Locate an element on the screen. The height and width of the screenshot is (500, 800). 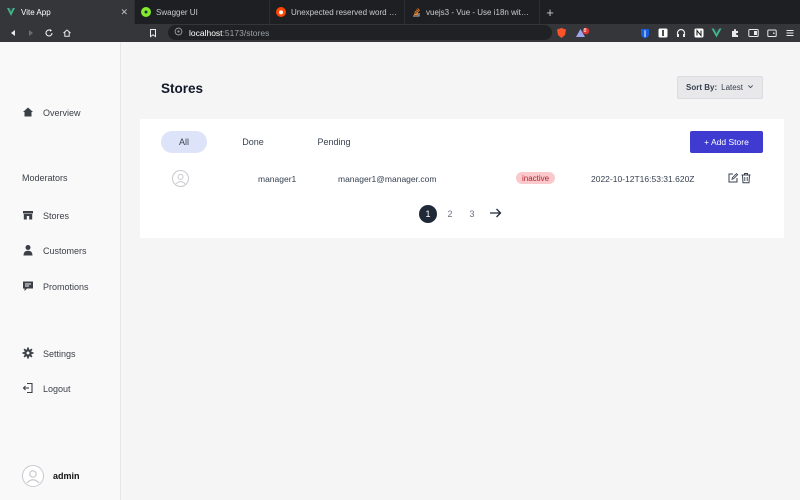
tab-pending: Pending is located at coordinates (334, 142).